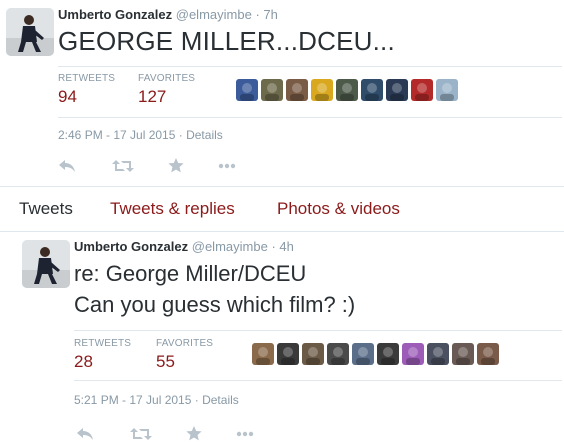 This screenshot has height=445, width=564. Describe the element at coordinates (152, 96) in the screenshot. I see `favorites-count: 127` at that location.